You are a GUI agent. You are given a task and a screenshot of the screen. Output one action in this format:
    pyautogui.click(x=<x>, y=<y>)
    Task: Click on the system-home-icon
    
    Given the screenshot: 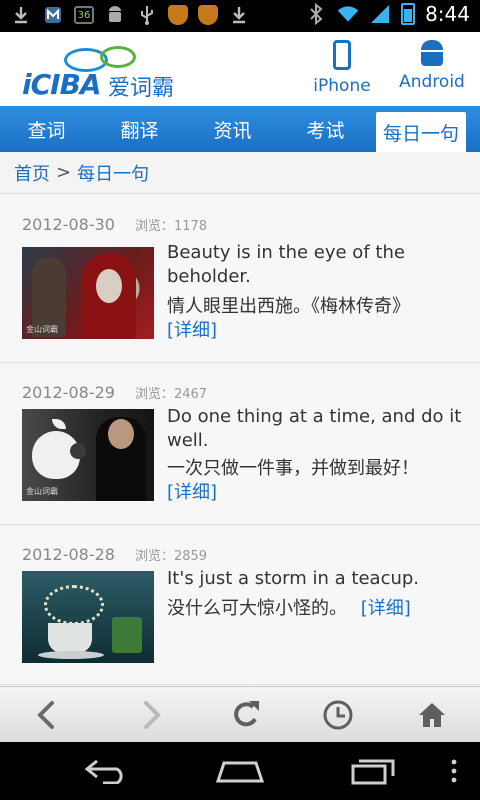 What is the action you would take?
    pyautogui.click(x=240, y=771)
    